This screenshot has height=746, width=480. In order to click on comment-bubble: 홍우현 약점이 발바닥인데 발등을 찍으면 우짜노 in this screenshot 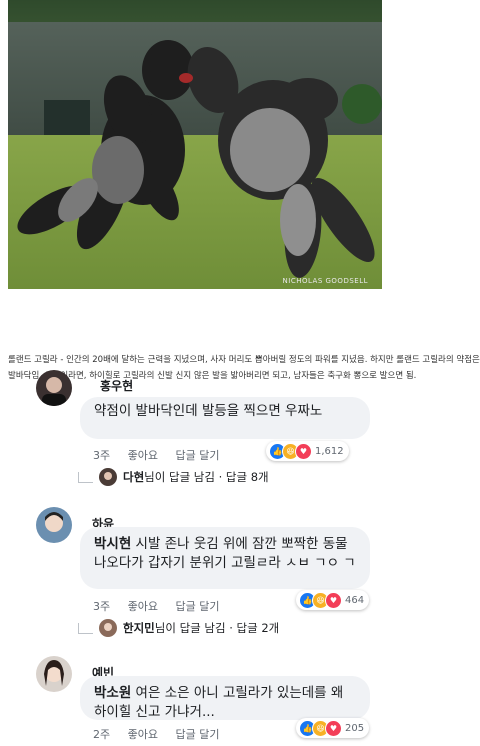, I will do `click(225, 409)`.